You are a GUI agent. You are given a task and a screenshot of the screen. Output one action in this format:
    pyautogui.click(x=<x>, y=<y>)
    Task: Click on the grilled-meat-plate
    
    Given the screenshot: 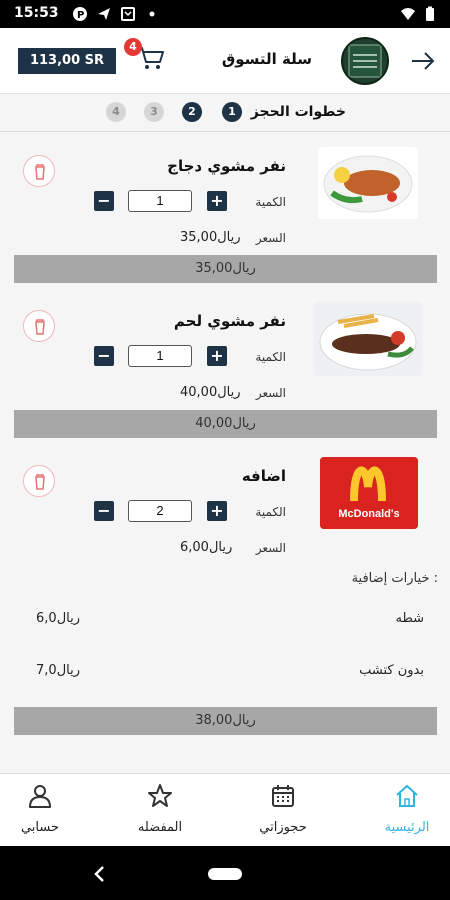 What is the action you would take?
    pyautogui.click(x=368, y=339)
    